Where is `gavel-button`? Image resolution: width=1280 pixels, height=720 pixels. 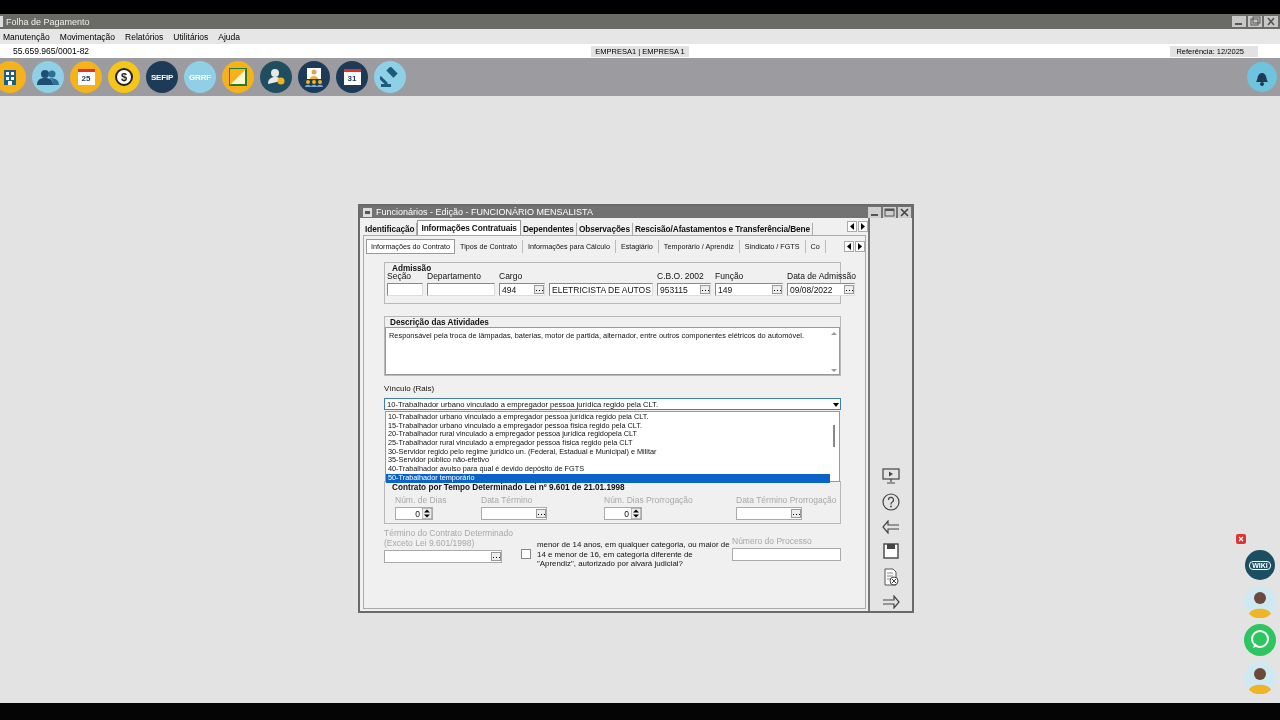 gavel-button is located at coordinates (390, 77).